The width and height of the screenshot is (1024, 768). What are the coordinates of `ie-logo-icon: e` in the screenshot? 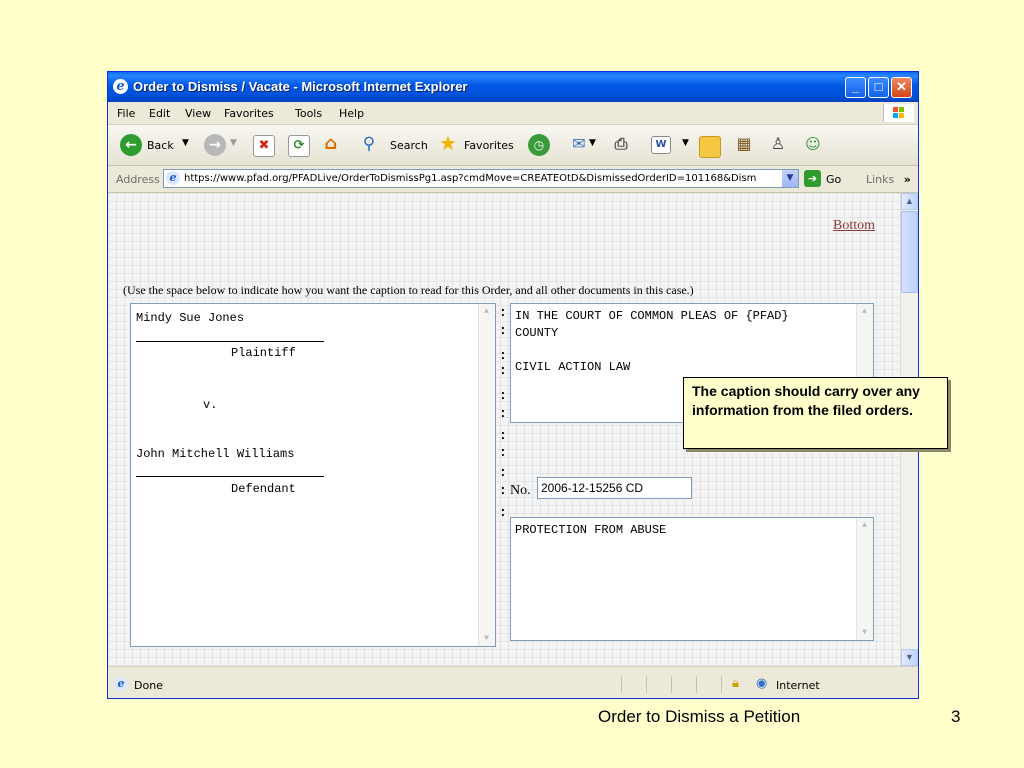 It's located at (120, 86).